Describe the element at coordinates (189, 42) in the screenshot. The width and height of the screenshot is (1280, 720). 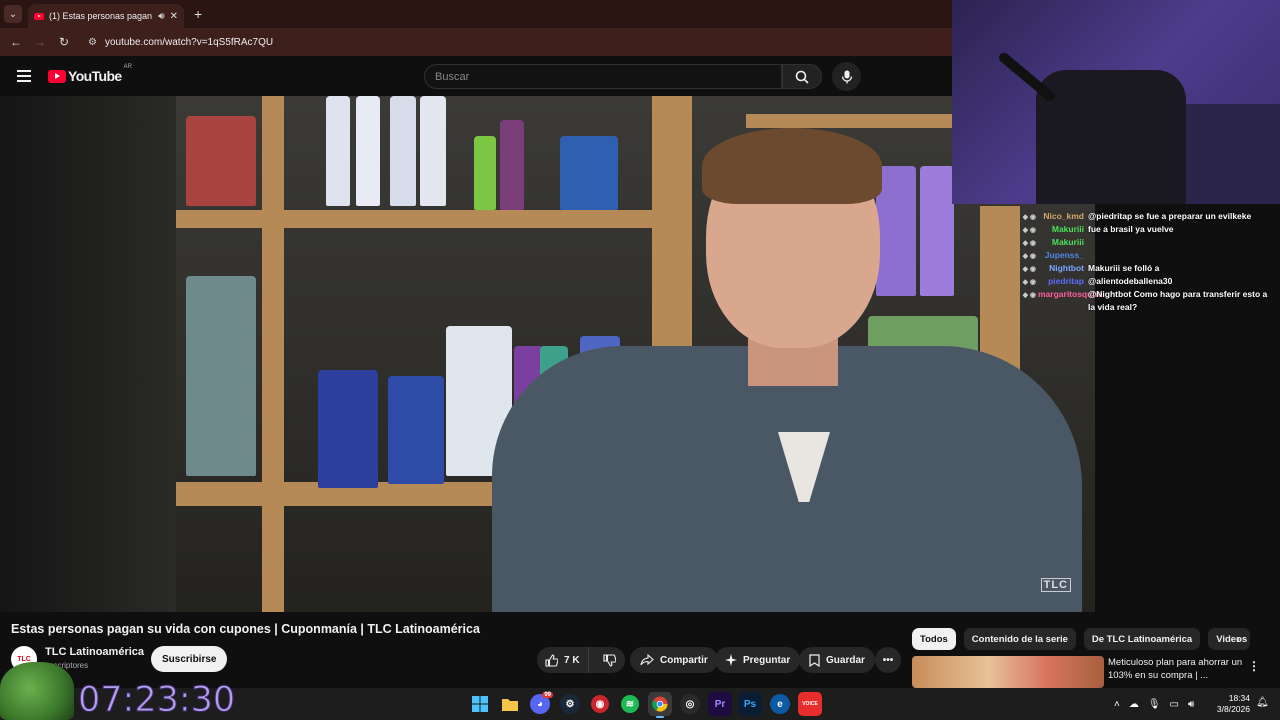
I see `url-text: youtube.com/watch?v=1qS5fRAc7QU` at that location.